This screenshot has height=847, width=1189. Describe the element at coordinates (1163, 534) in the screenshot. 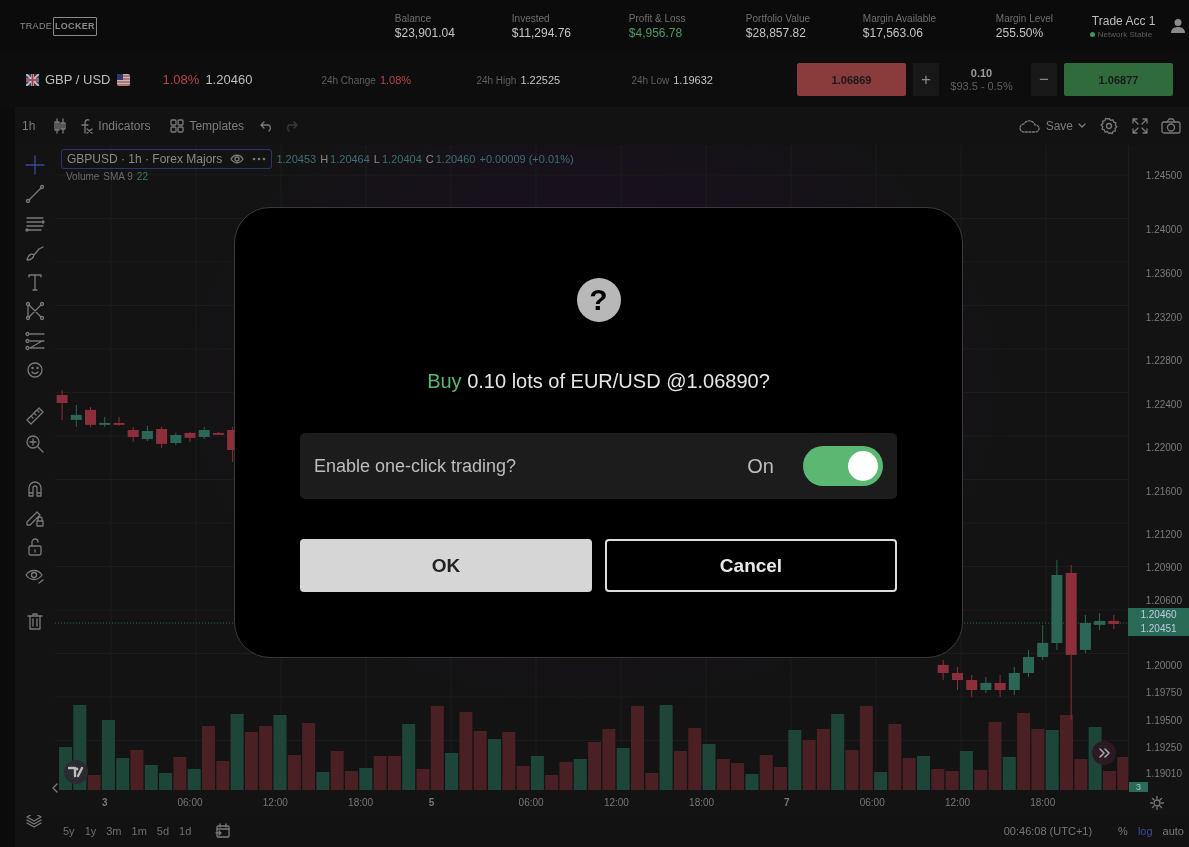

I see `price-label: 1.21200` at that location.